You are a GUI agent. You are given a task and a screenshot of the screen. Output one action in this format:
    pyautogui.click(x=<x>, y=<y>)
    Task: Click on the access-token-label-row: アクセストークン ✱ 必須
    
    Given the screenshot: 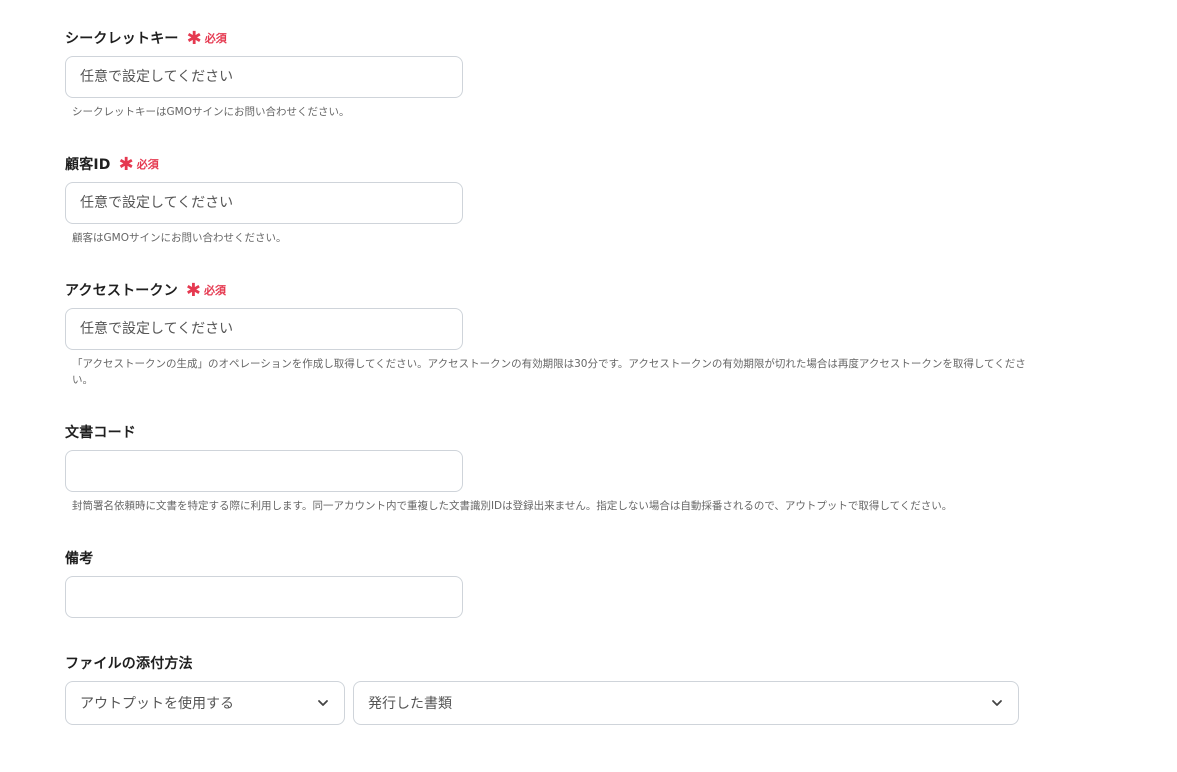 What is the action you would take?
    pyautogui.click(x=145, y=290)
    